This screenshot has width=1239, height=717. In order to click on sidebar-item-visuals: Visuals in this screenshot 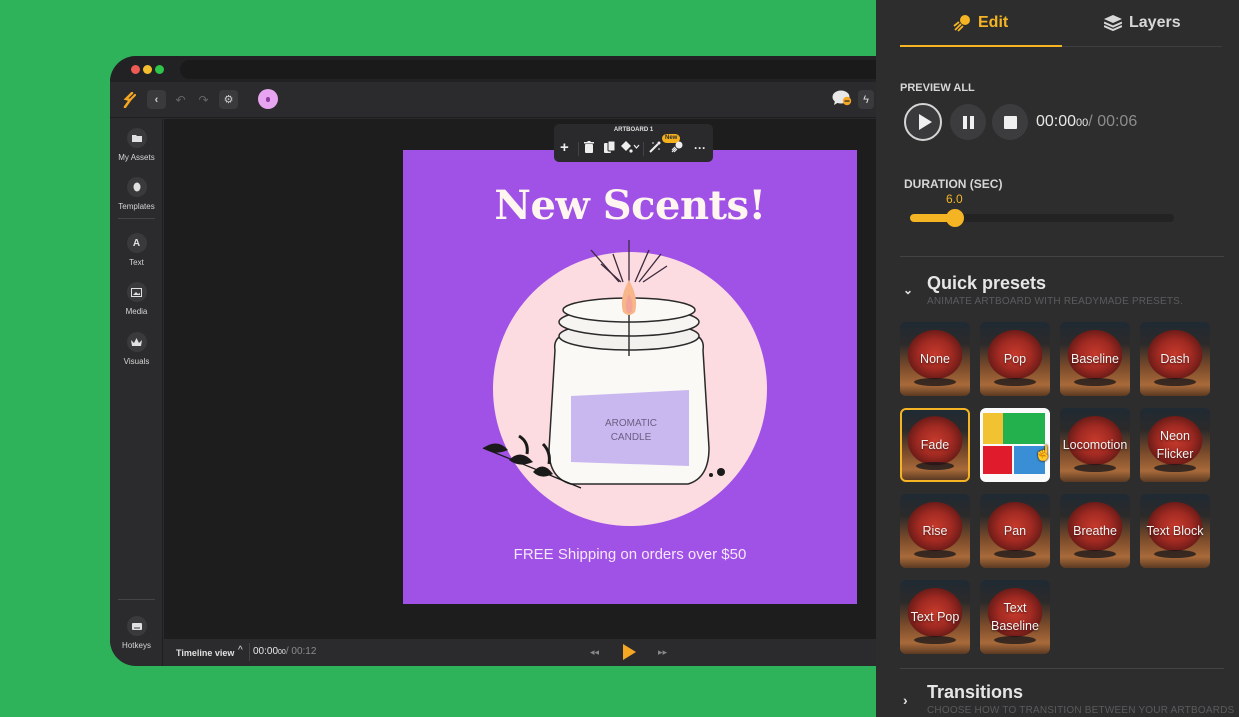, I will do `click(136, 349)`.